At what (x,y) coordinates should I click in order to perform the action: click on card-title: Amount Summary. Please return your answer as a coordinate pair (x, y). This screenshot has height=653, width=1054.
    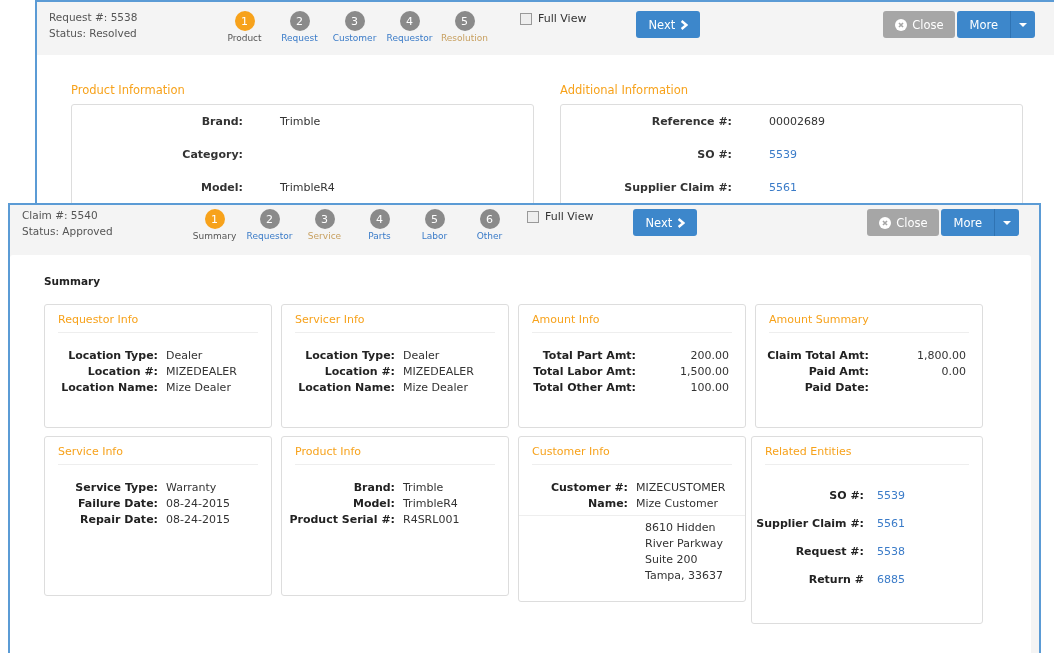
    Looking at the image, I should click on (869, 323).